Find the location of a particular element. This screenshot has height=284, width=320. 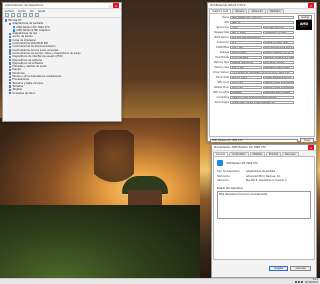

field-label: Default Clock is located at coordinates (221, 87).